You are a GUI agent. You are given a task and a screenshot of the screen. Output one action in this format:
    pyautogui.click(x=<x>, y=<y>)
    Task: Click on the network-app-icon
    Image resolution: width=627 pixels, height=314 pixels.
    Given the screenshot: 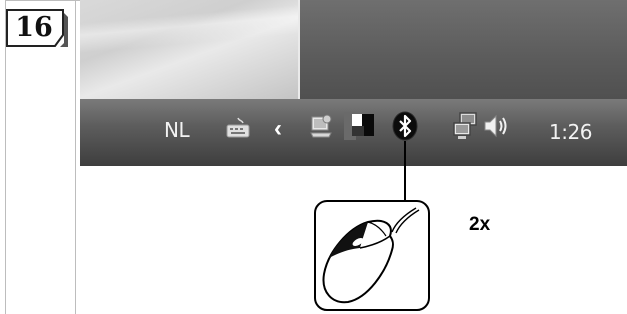 What is the action you would take?
    pyautogui.click(x=321, y=127)
    